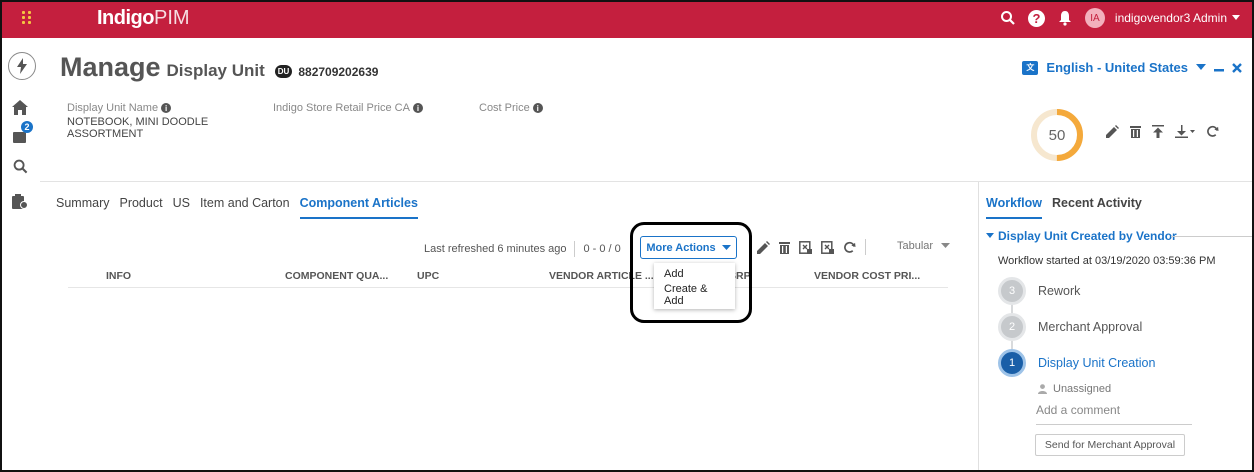  Describe the element at coordinates (1059, 291) in the screenshot. I see `step-label: Rework` at that location.